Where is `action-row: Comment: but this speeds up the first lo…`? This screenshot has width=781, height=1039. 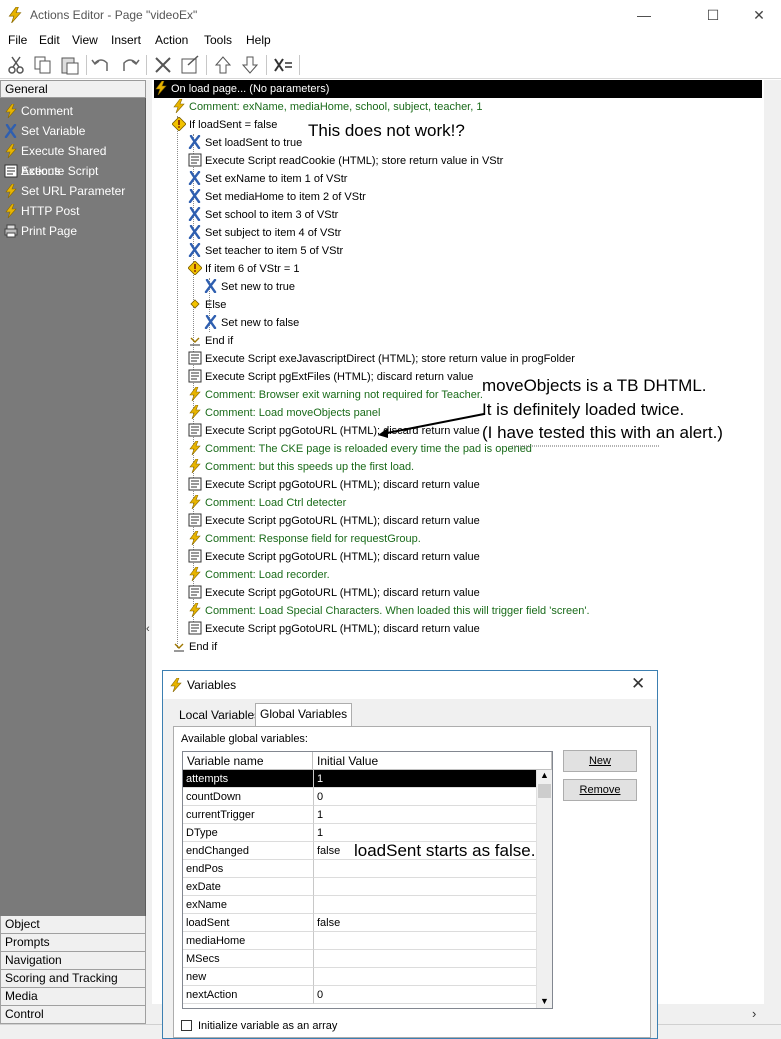 action-row: Comment: but this speeds up the first lo… is located at coordinates (301, 467).